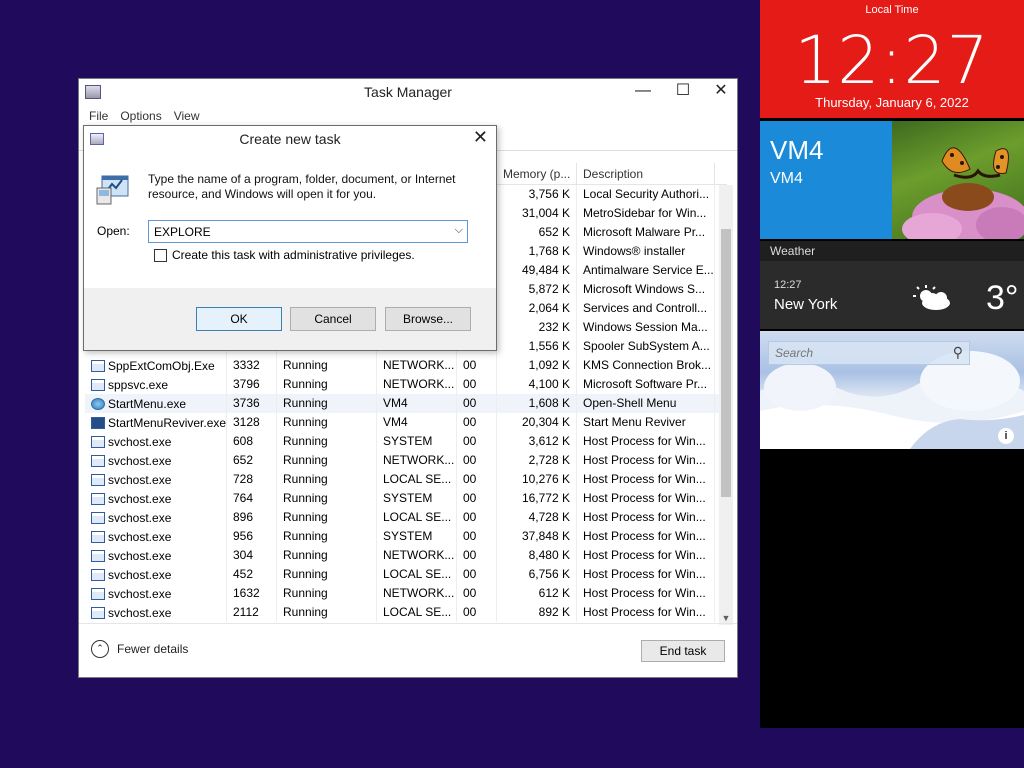 The height and width of the screenshot is (768, 1024). I want to click on task-manager-titlebar: Task Manager — ☐ ✕, so click(408, 92).